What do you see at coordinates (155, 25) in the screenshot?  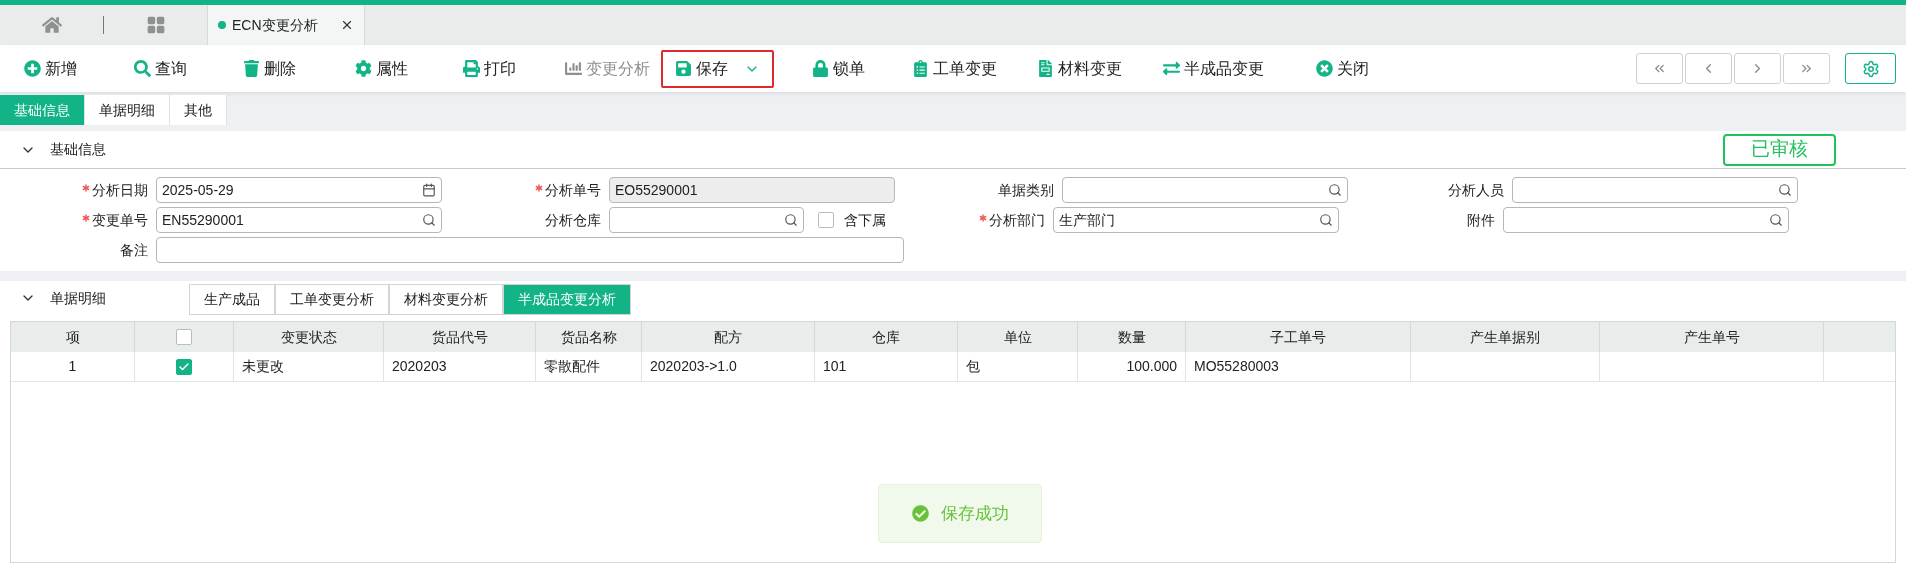 I see `grid-icon` at bounding box center [155, 25].